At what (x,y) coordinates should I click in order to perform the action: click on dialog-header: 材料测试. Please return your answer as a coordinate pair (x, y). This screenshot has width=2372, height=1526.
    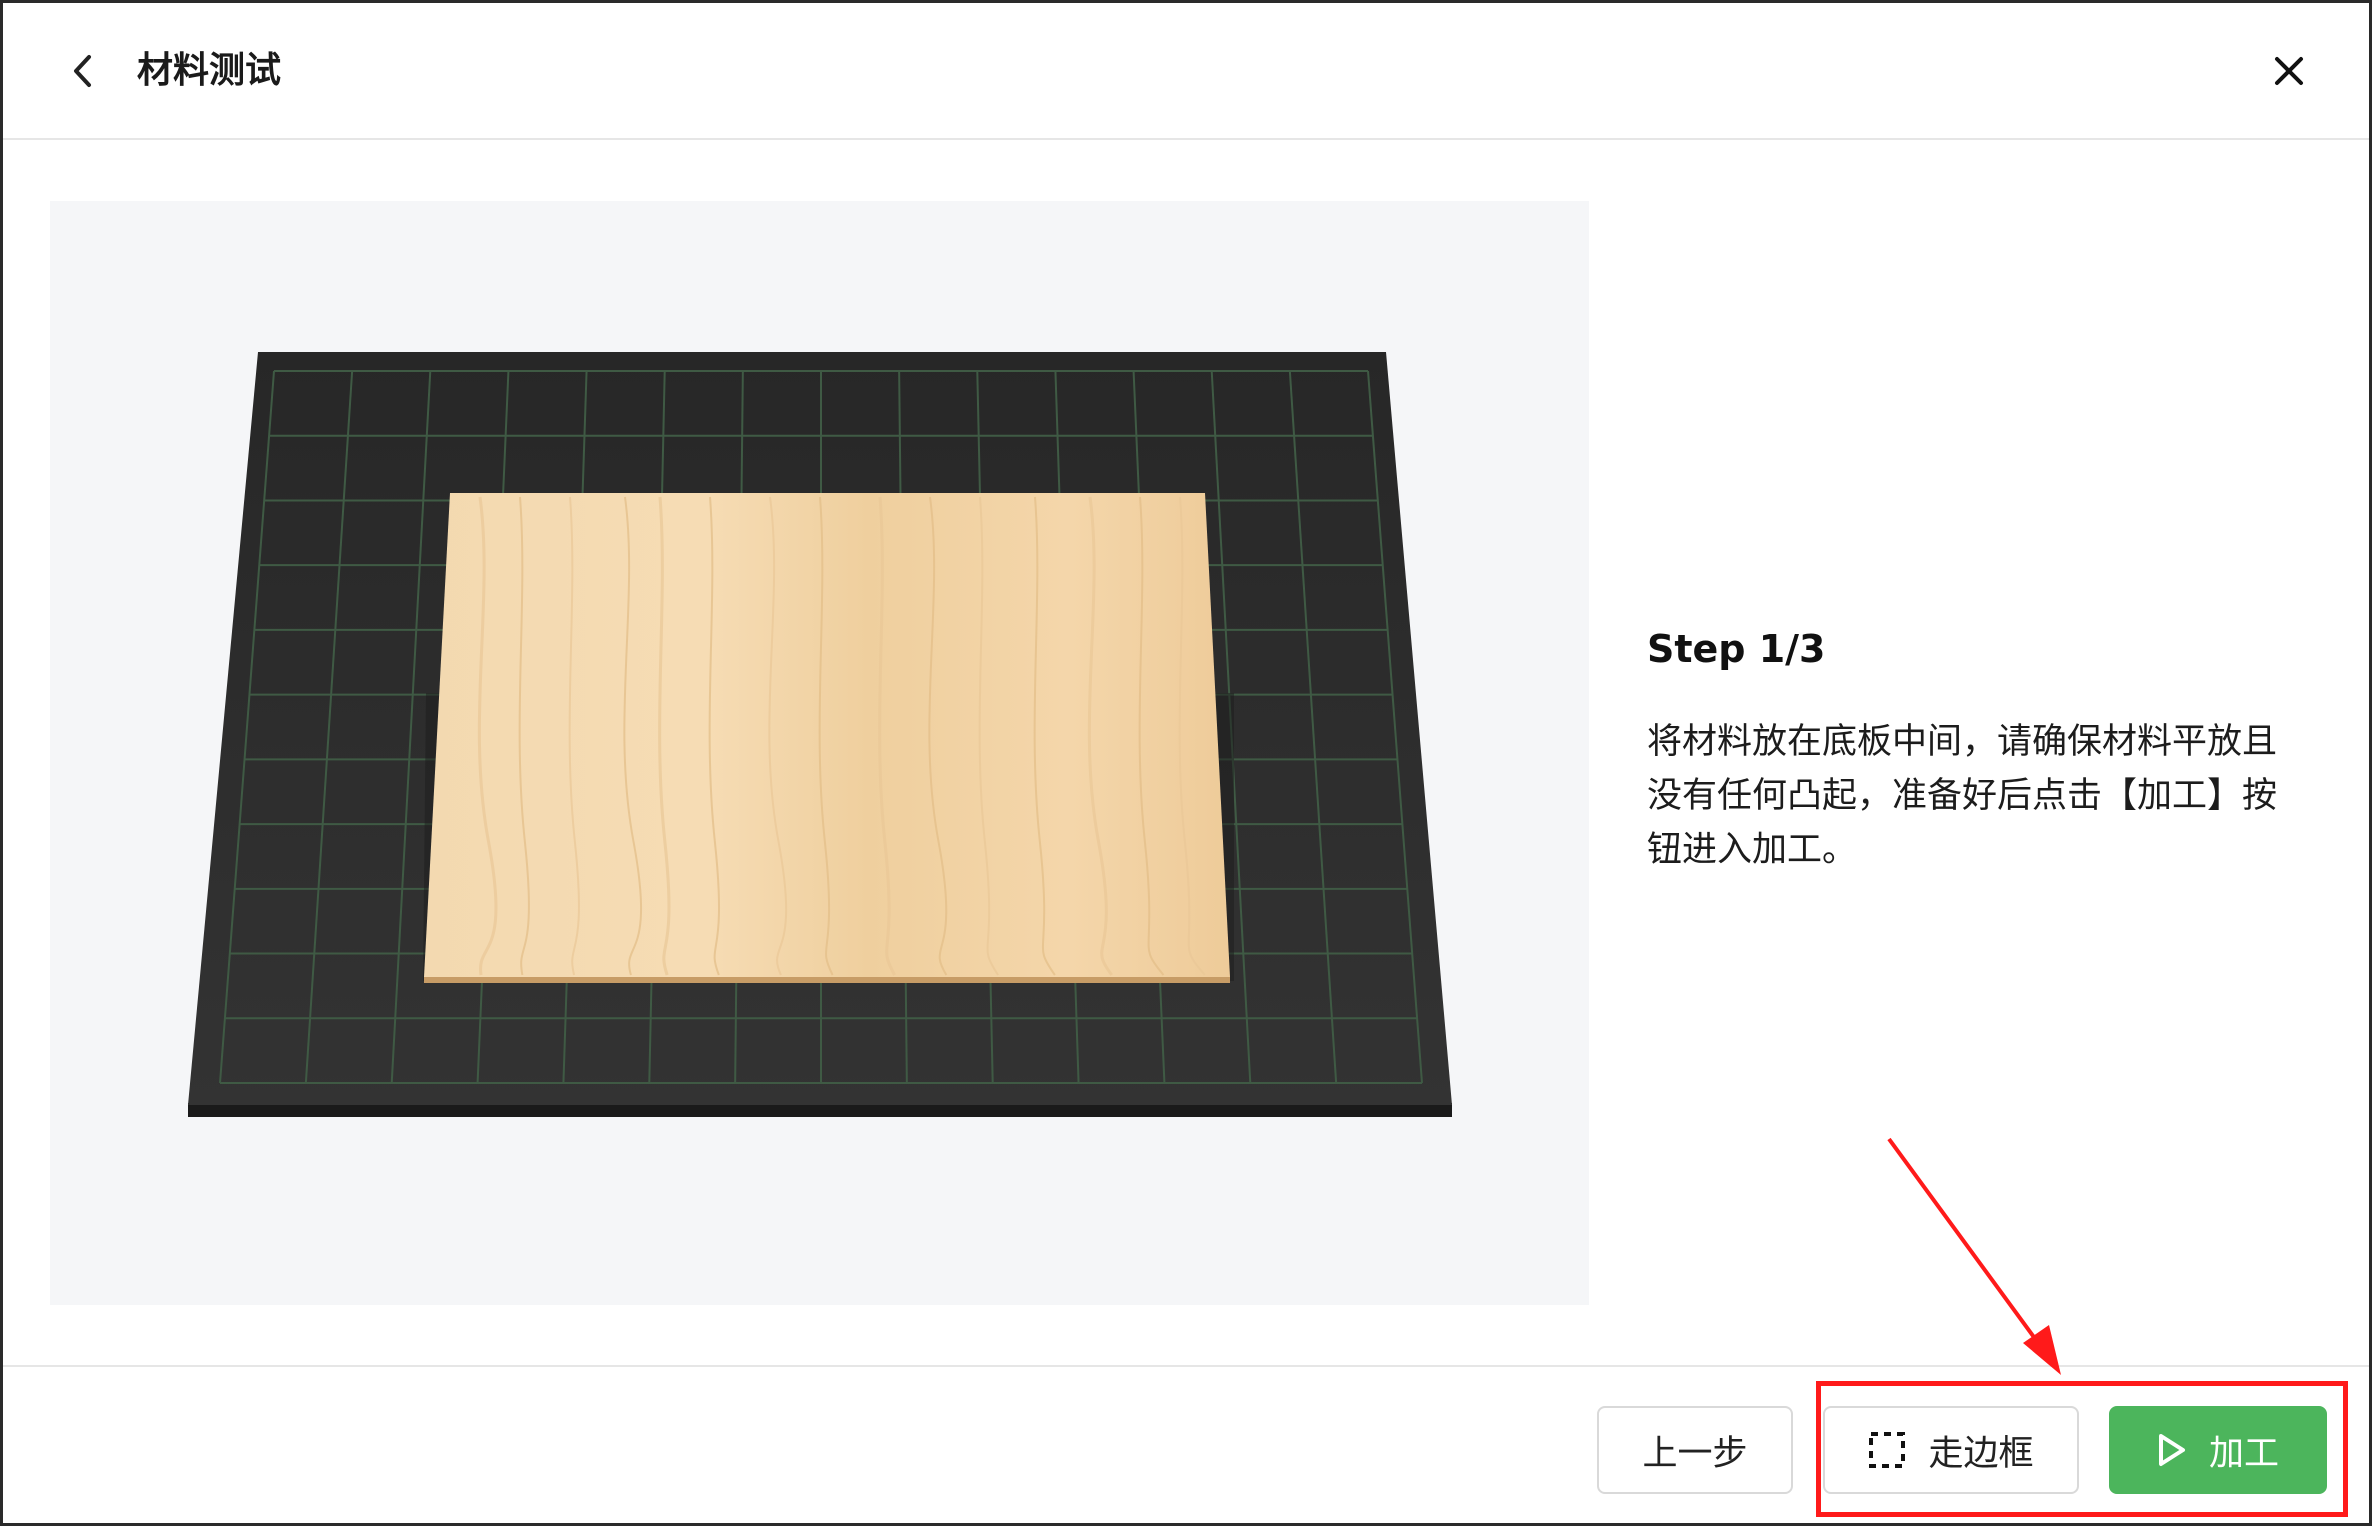
    Looking at the image, I should click on (1186, 71).